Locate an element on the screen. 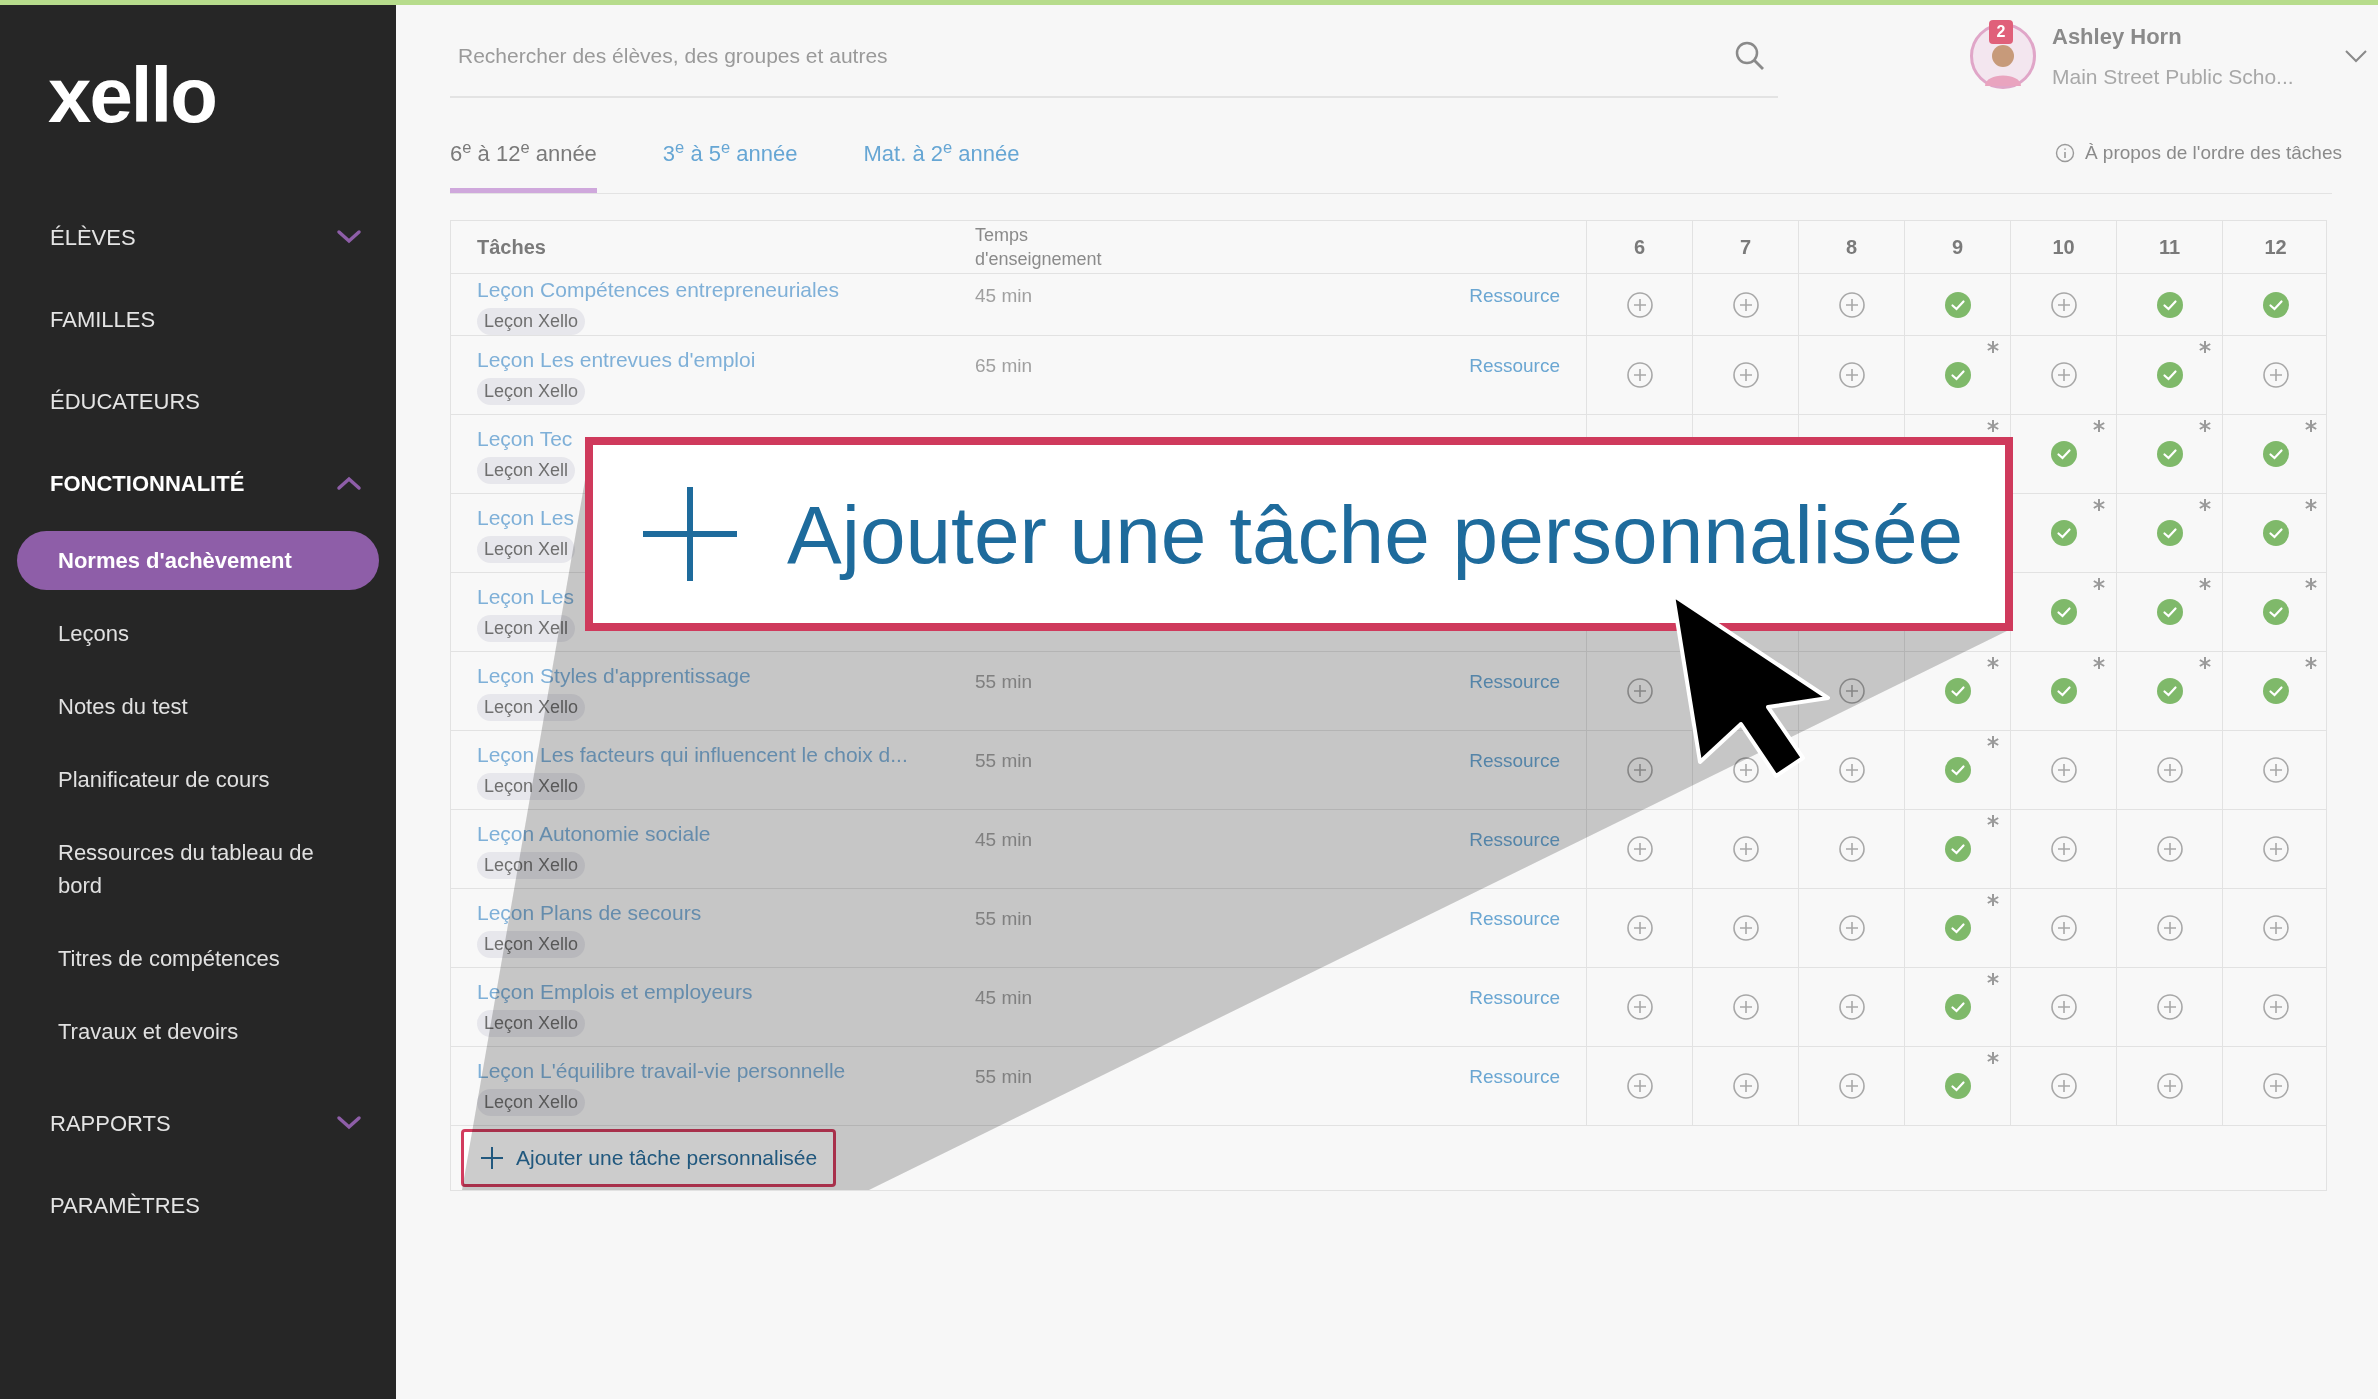  nav-section: ÉLÈVES is located at coordinates (93, 237).